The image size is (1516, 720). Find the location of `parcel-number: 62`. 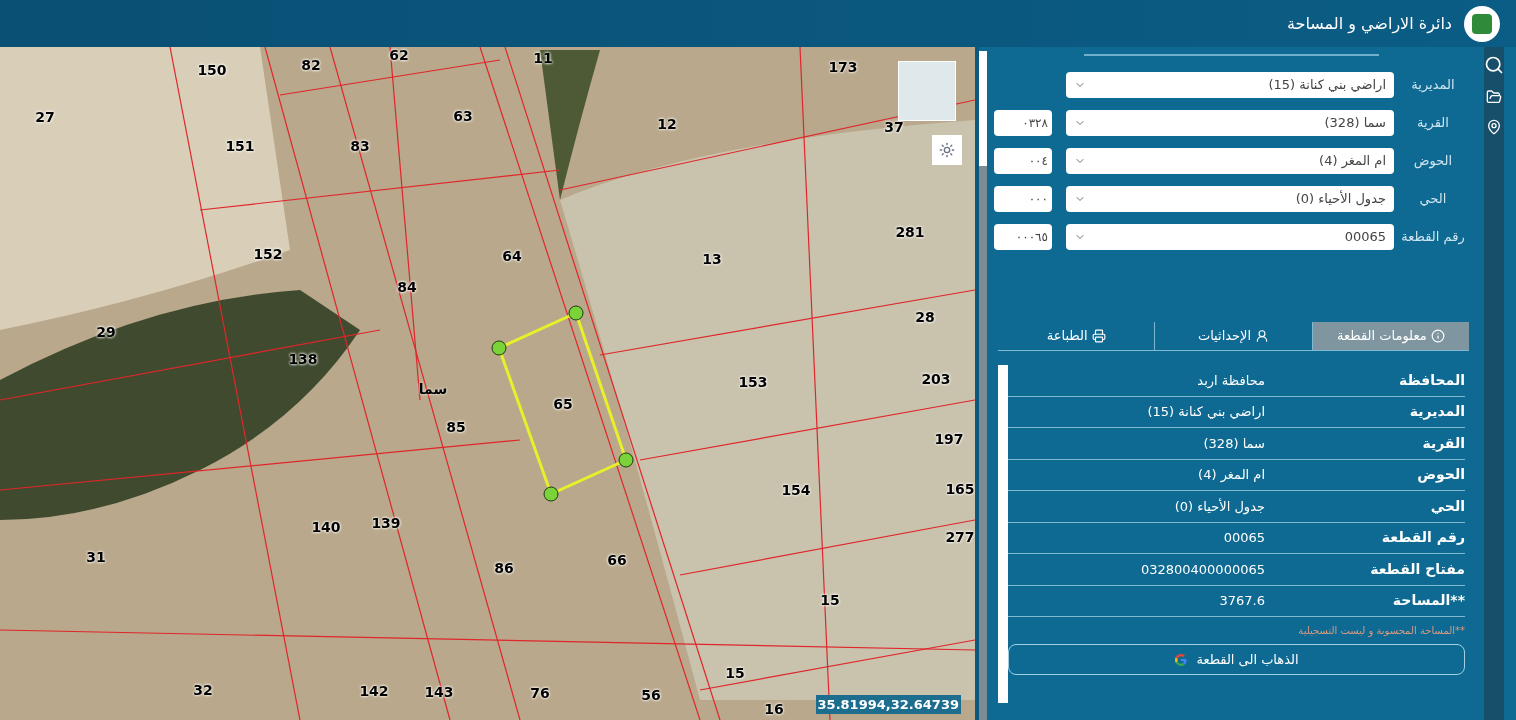

parcel-number: 62 is located at coordinates (399, 56).